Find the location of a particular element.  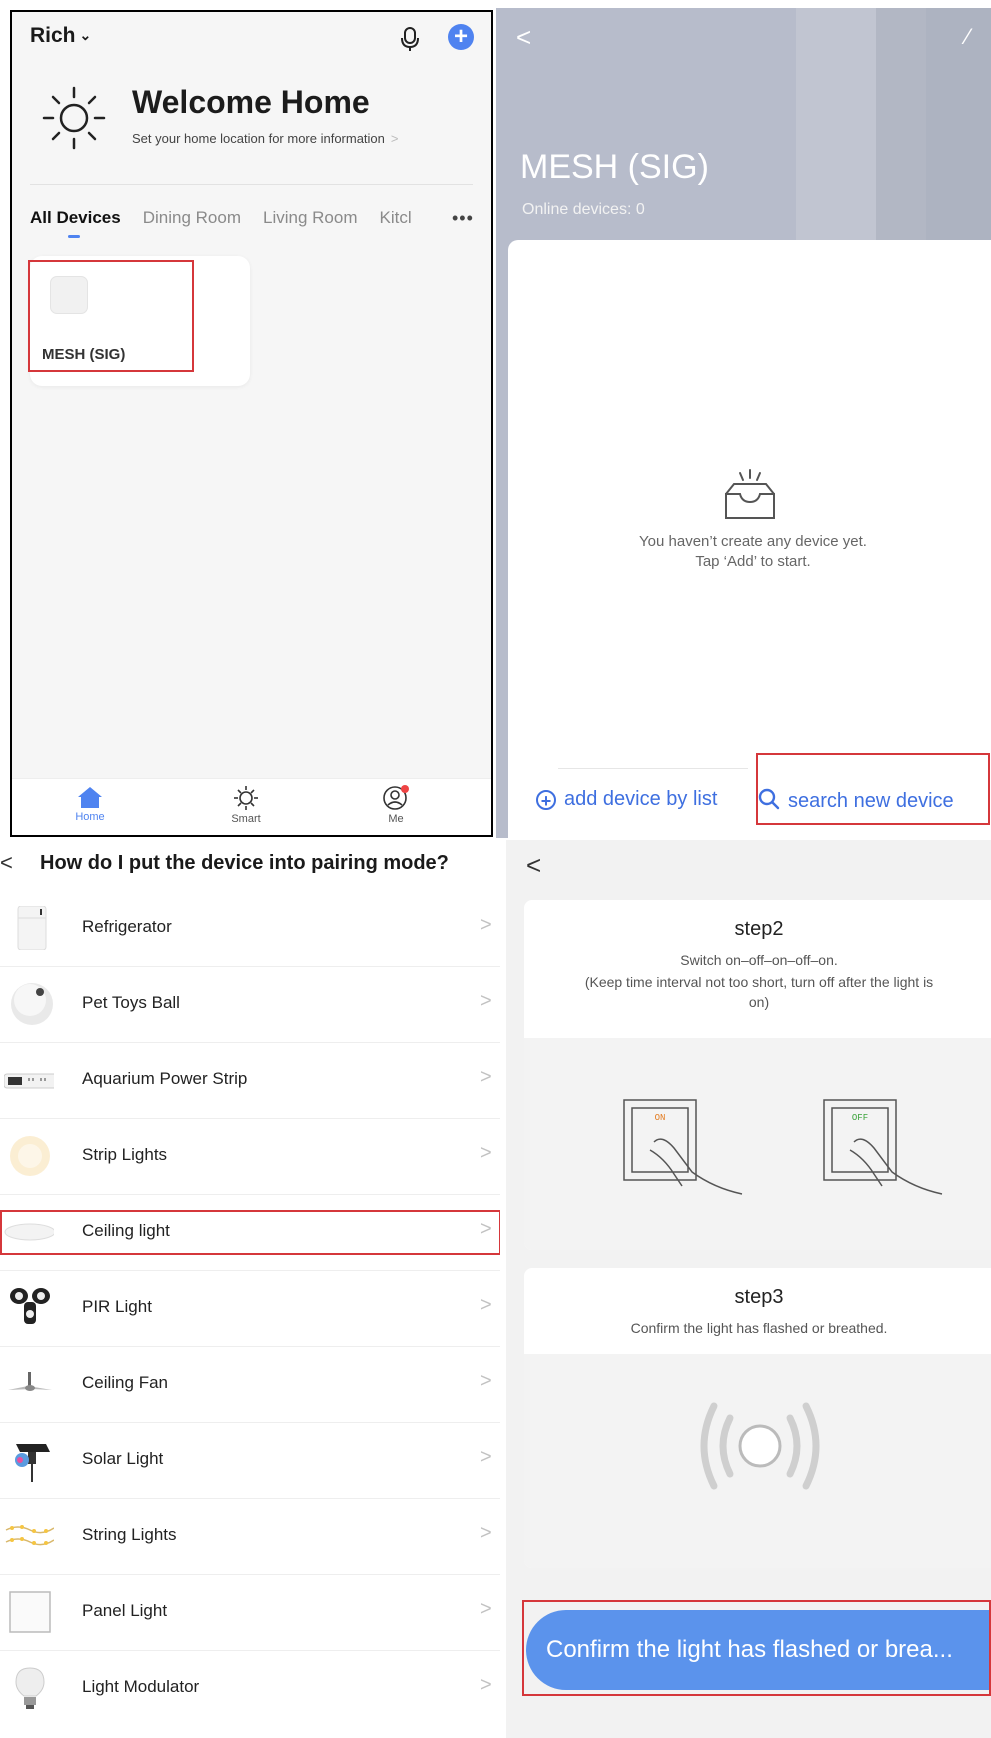

add-device-by-list-button: + add device by list is located at coordinates (626, 799).